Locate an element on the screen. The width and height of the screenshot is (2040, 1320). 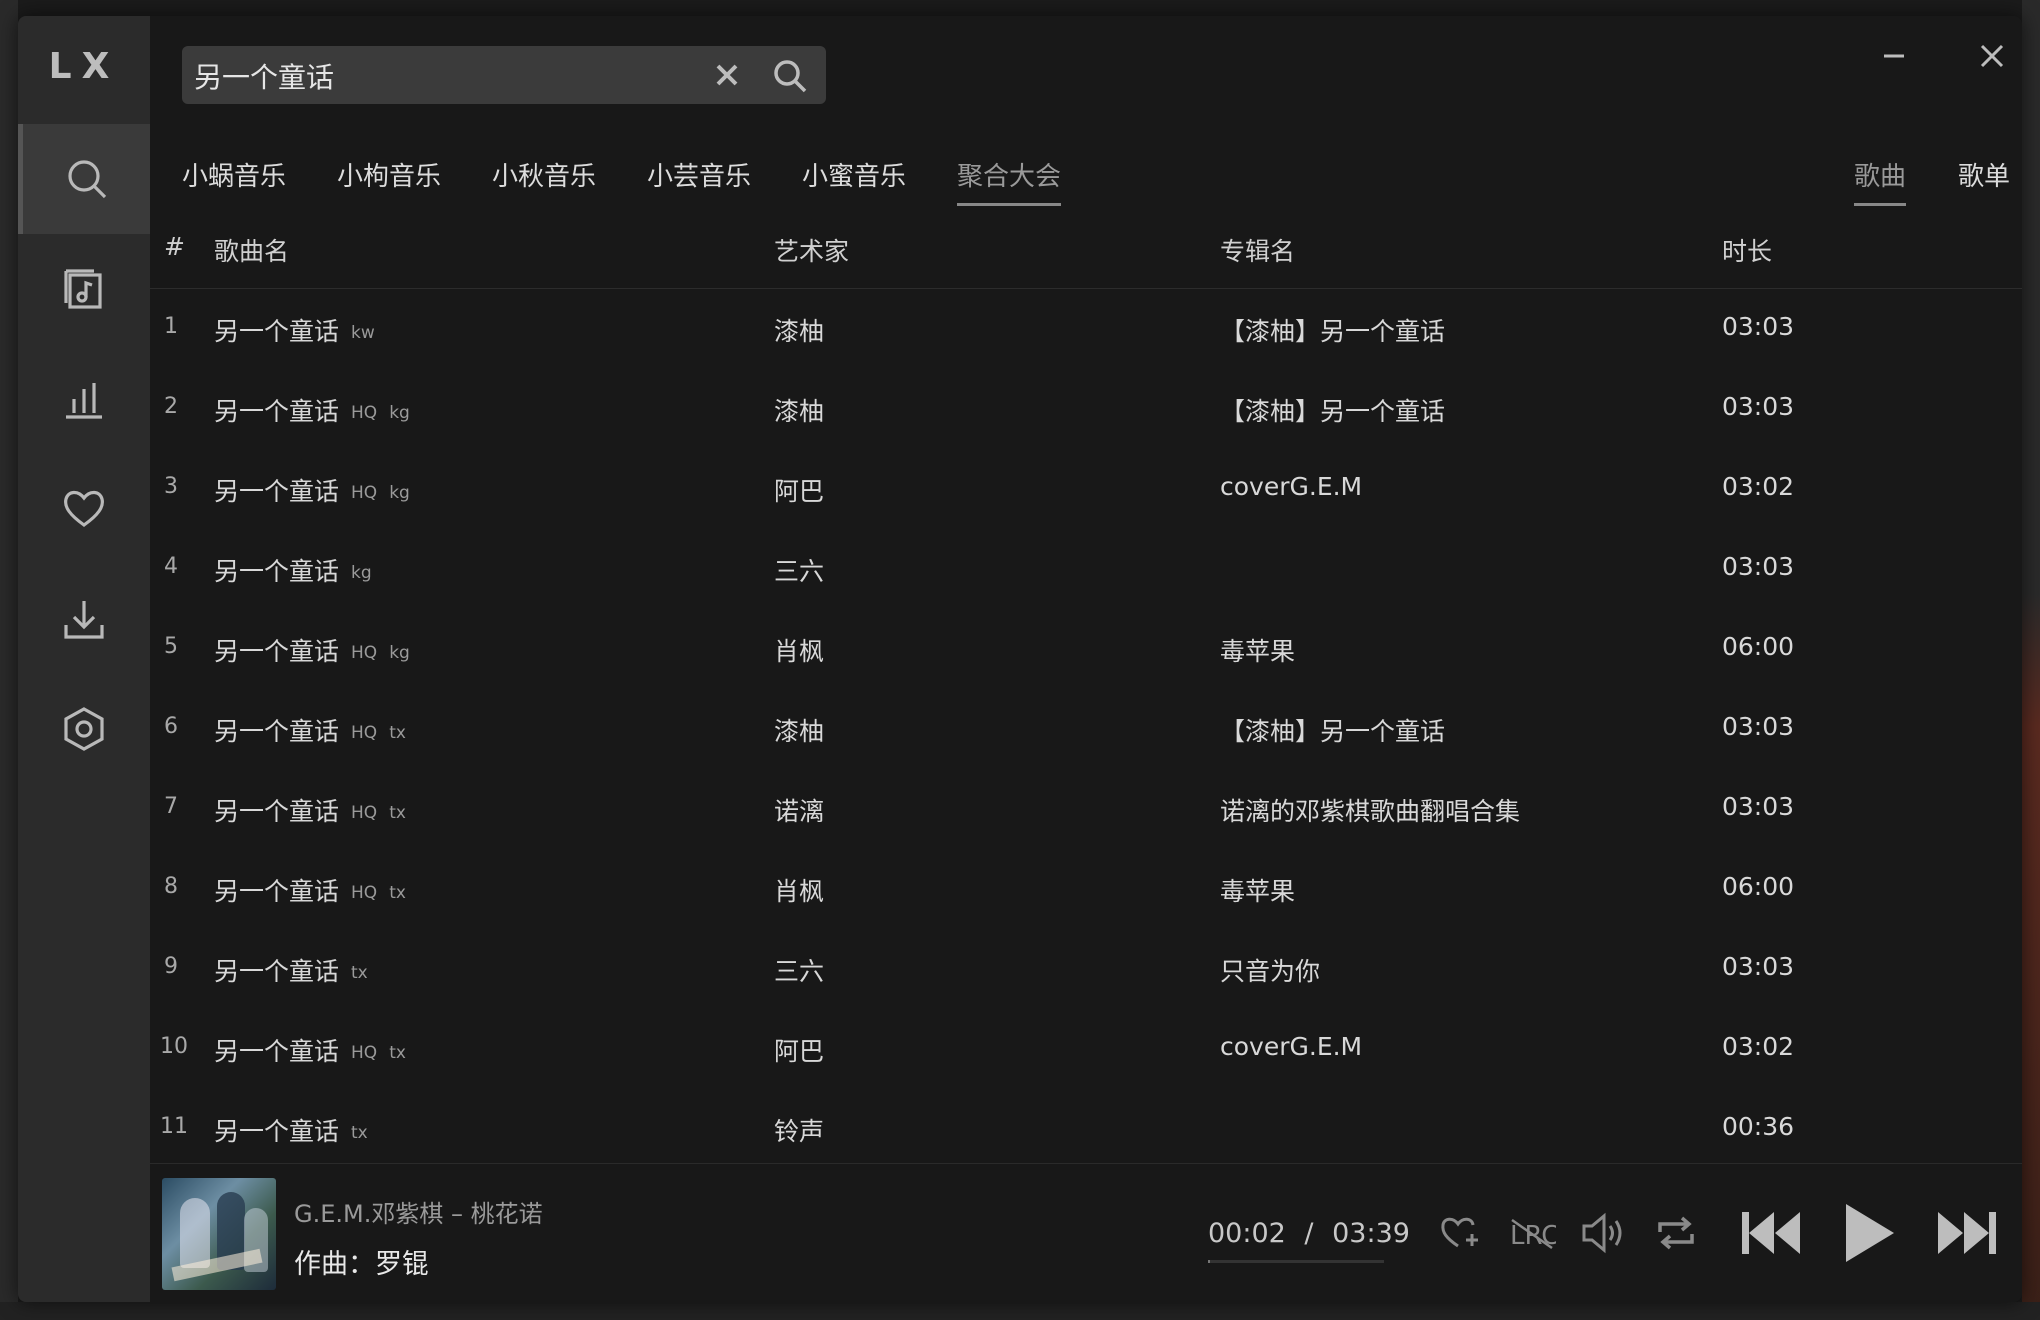
header-name: 歌曲名 is located at coordinates (252, 251).